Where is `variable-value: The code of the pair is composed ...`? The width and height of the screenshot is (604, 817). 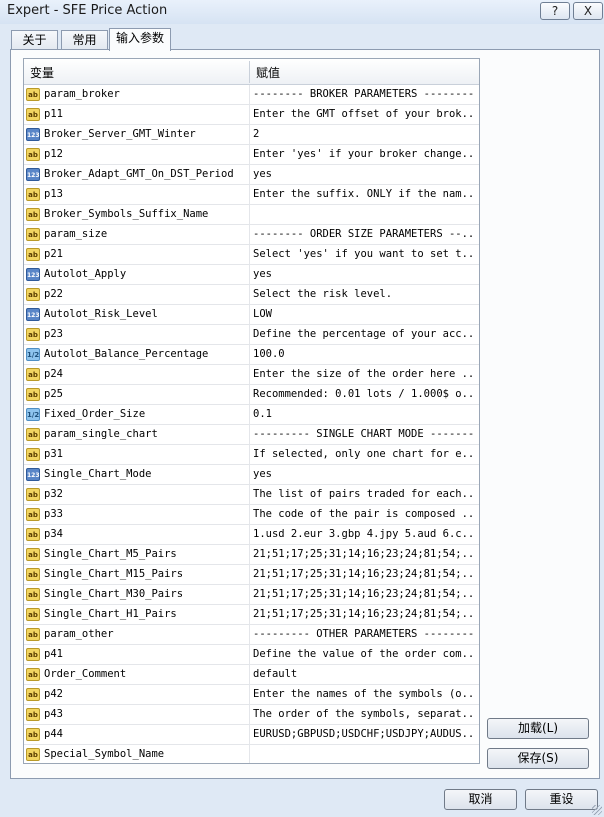 variable-value: The code of the pair is composed ... is located at coordinates (364, 514).